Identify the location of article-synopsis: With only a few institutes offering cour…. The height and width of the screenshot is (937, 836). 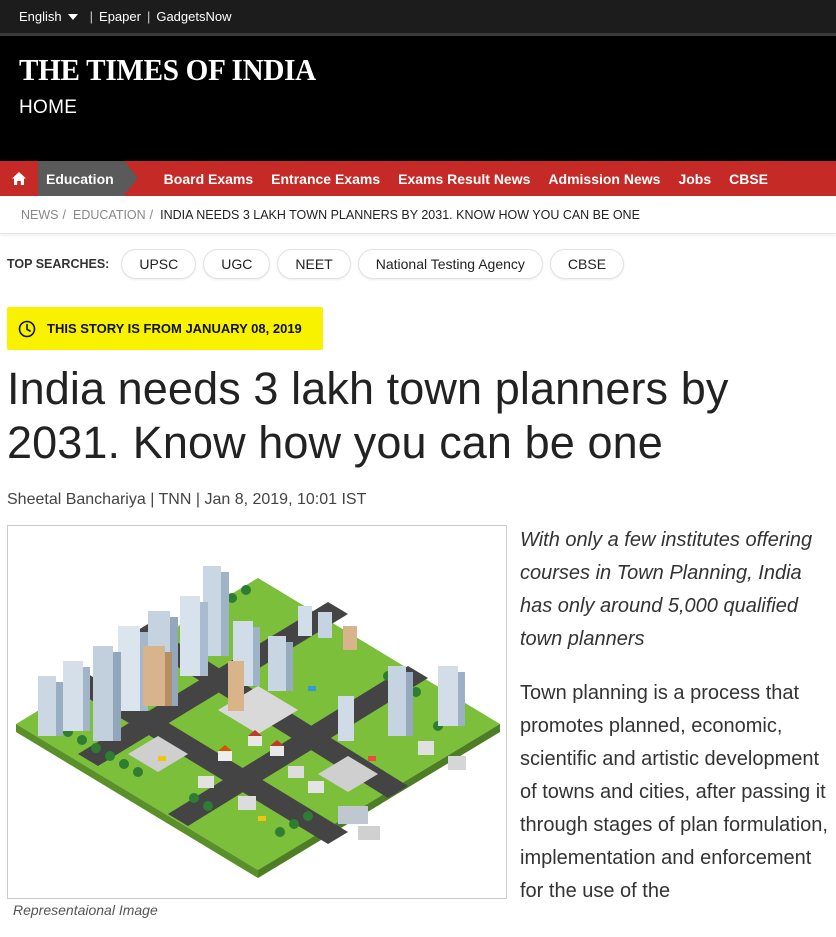
(666, 589).